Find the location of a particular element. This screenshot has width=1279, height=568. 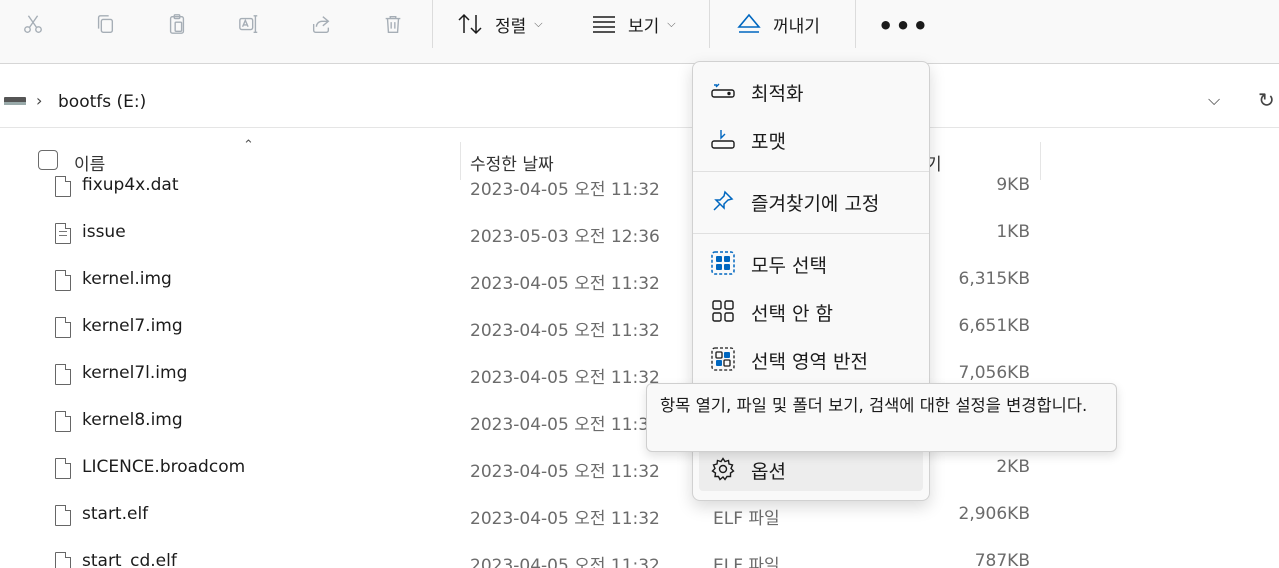

eject-icon is located at coordinates (749, 23).